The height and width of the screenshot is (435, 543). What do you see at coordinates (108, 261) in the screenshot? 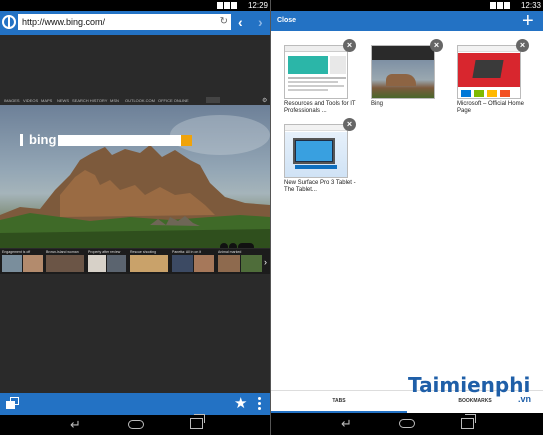
I see `news-item: Property after review` at bounding box center [108, 261].